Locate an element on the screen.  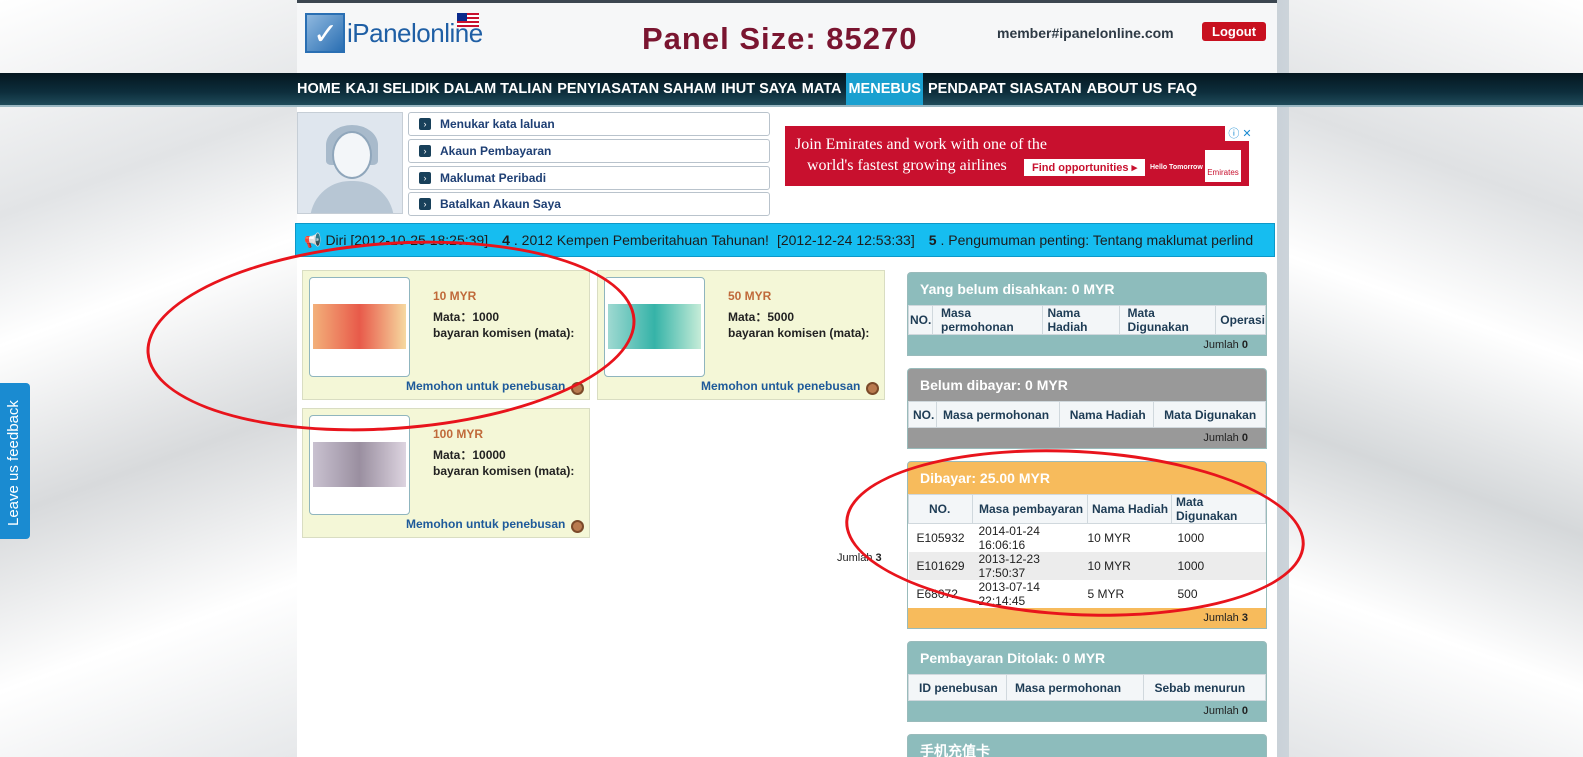
ad-cta-button: Find opportunities ▸ is located at coordinates (1085, 167).